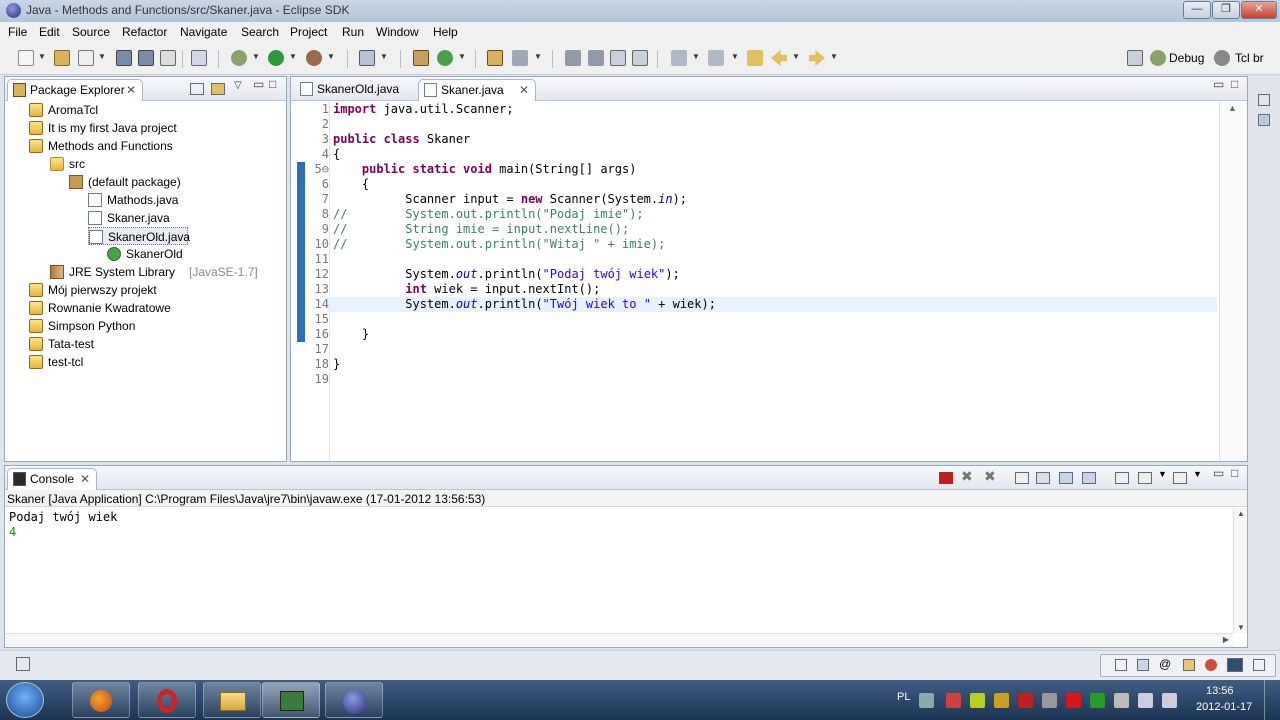  I want to click on console-trim-icon, so click(1235, 665).